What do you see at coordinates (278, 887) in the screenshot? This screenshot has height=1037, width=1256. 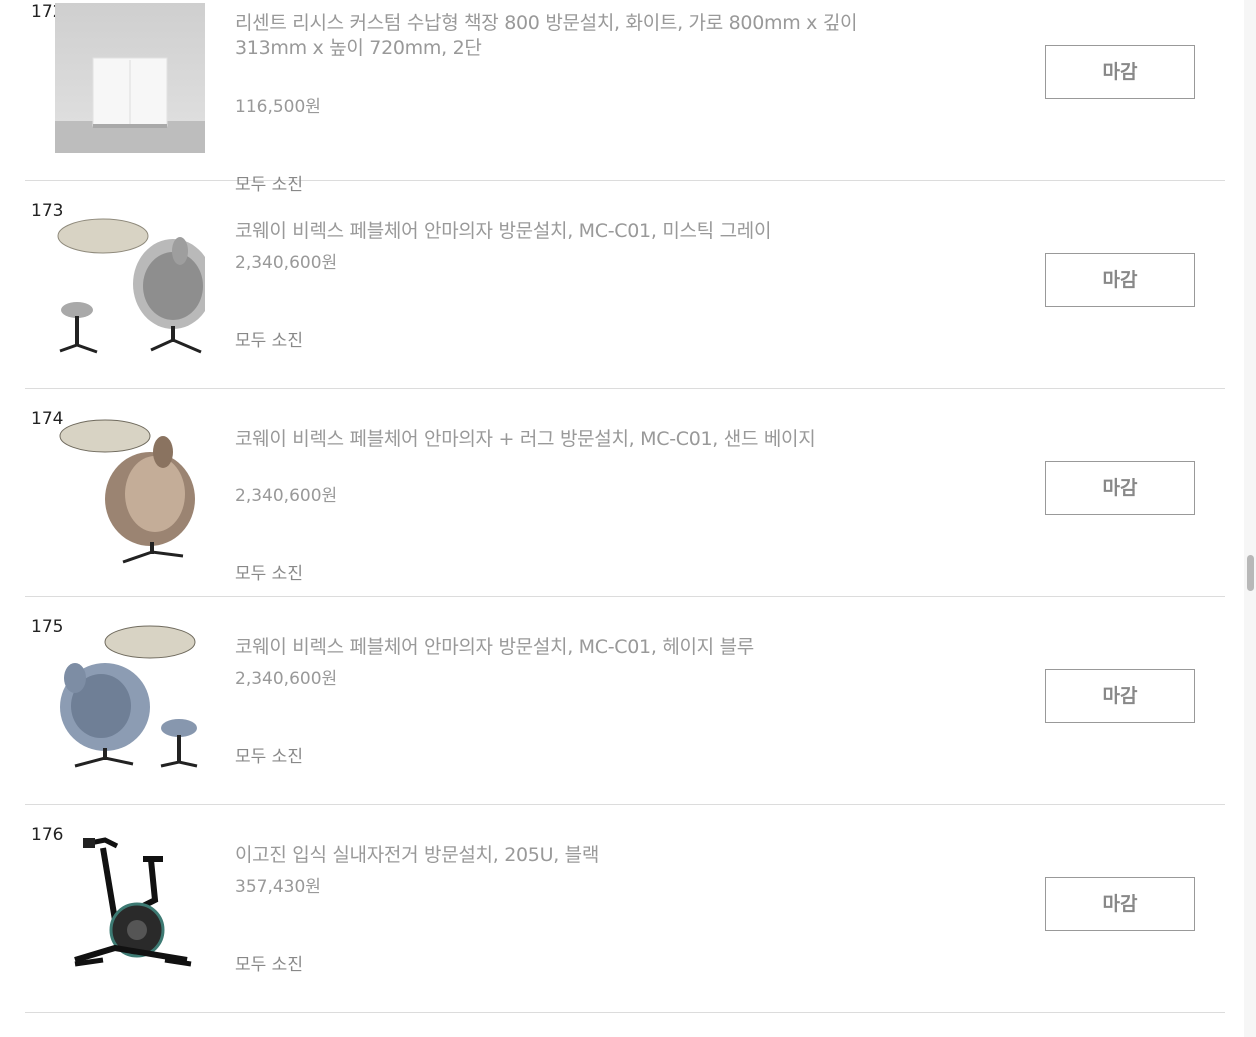 I see `product-price: 357,430원` at bounding box center [278, 887].